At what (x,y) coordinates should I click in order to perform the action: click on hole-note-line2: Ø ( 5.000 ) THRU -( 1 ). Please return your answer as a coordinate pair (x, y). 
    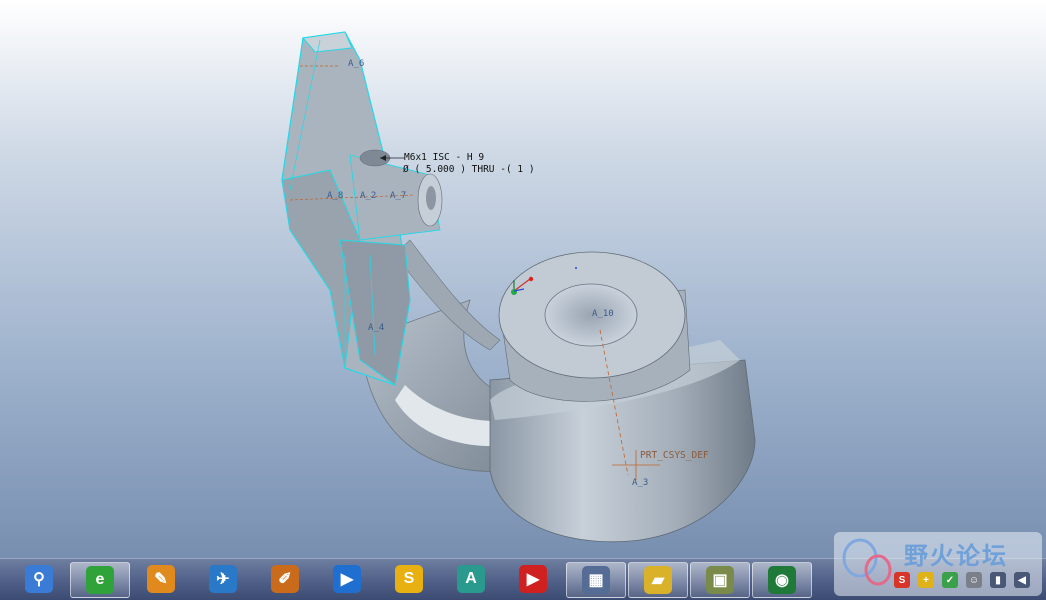
    Looking at the image, I should click on (469, 169).